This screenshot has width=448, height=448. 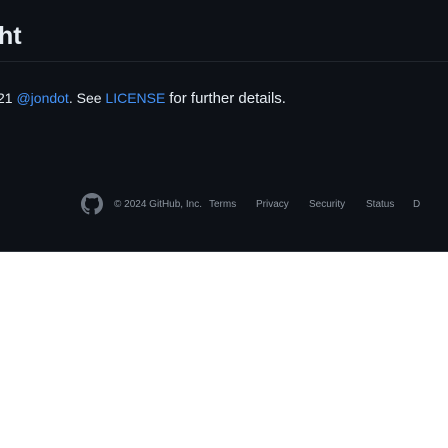 I want to click on footer-link-terms: Terms, so click(x=222, y=204).